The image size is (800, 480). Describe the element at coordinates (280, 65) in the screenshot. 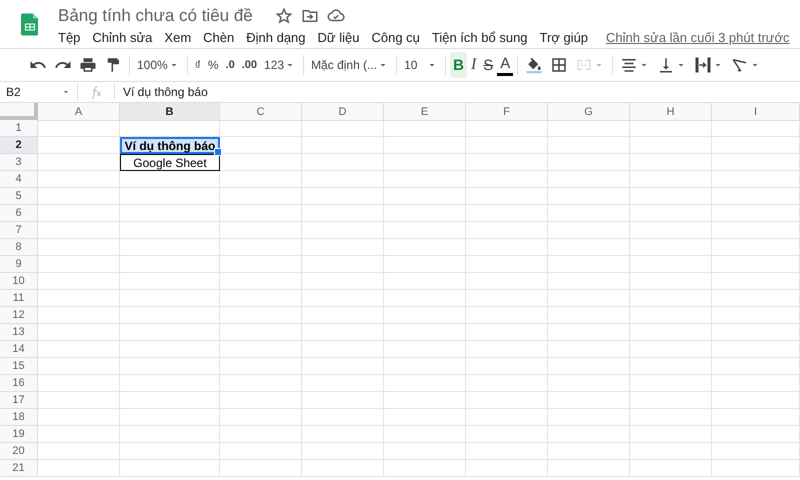

I see `number-format-dropdown: 123` at that location.